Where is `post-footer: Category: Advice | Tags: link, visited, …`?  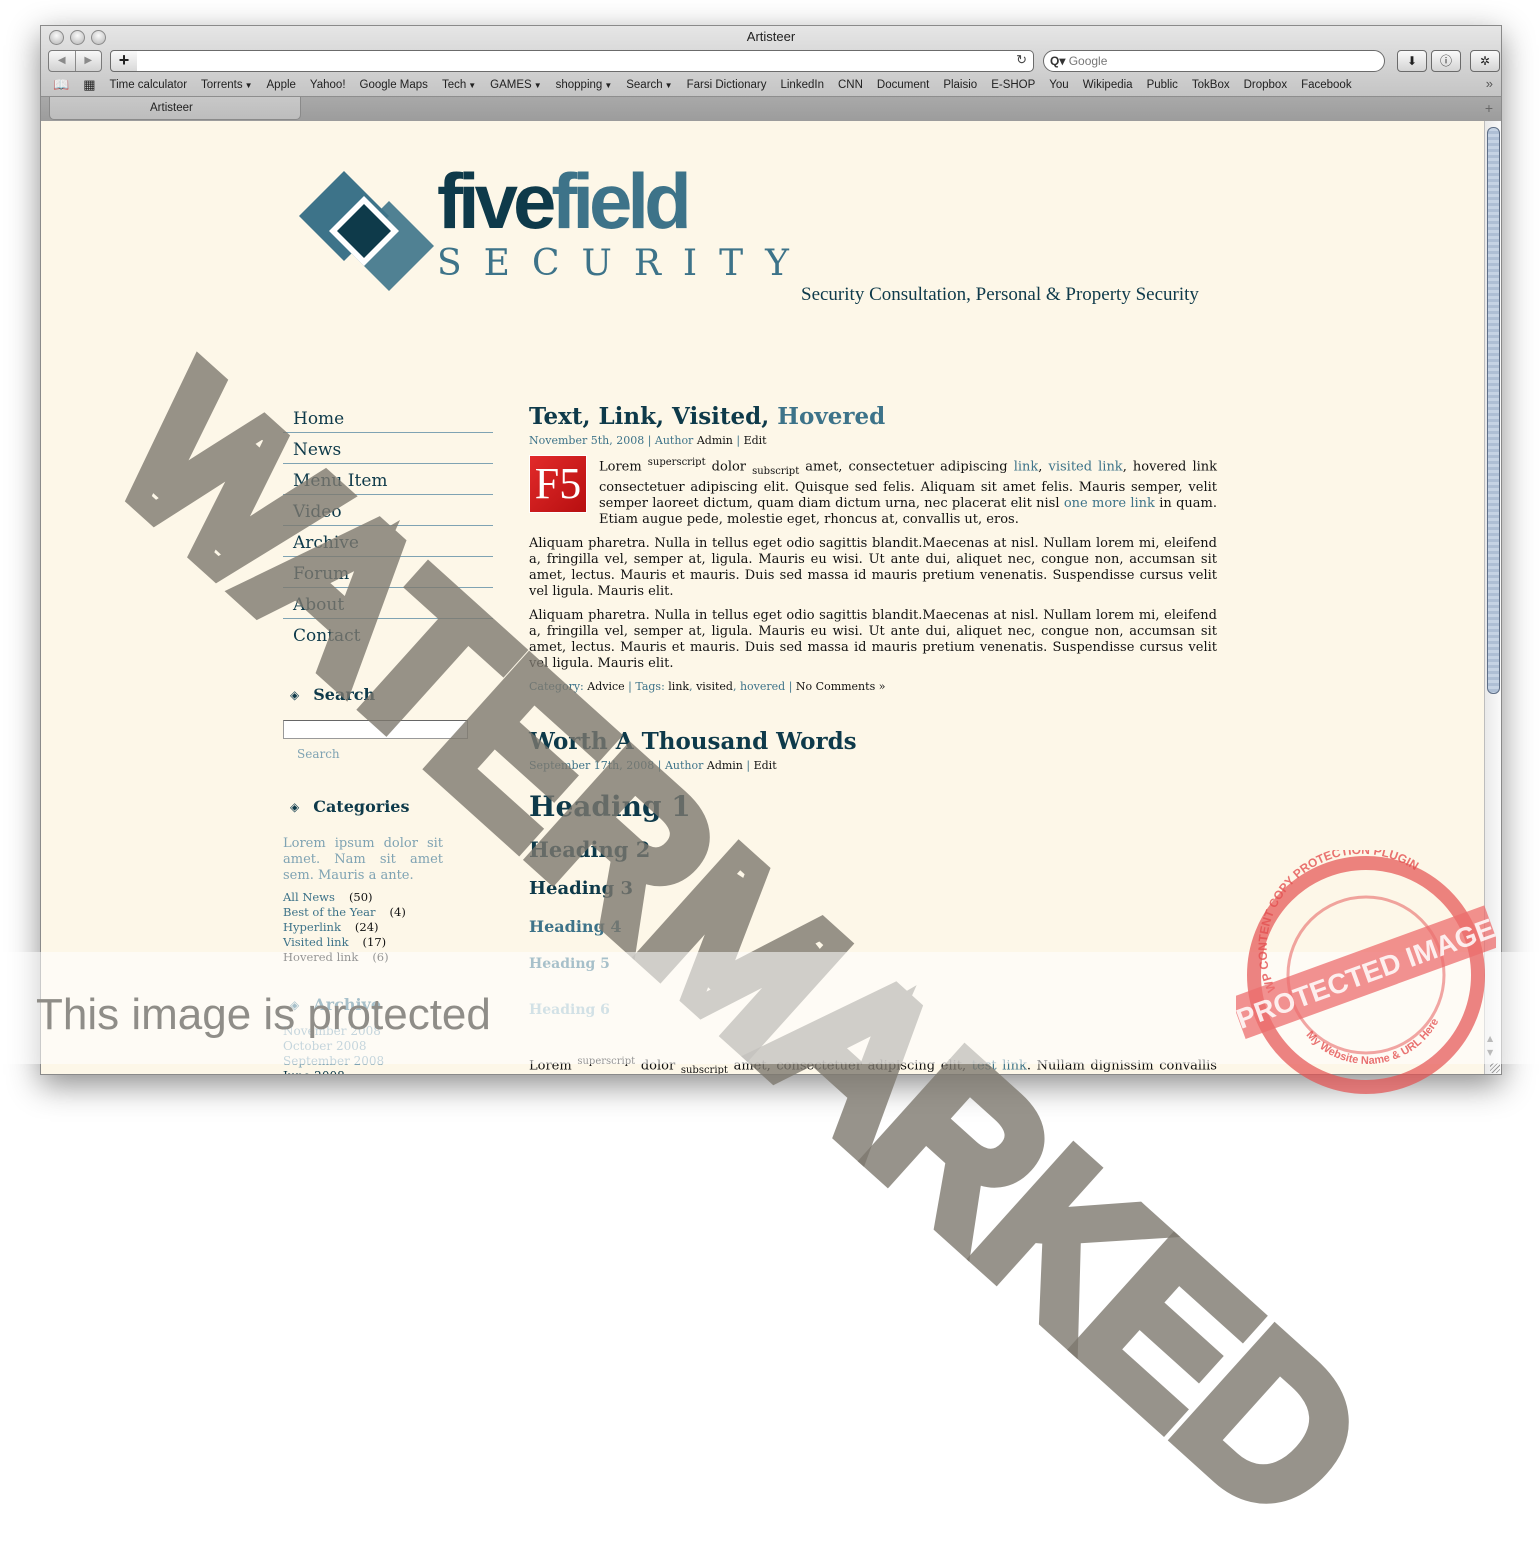 post-footer: Category: Advice | Tags: link, visited, … is located at coordinates (707, 686).